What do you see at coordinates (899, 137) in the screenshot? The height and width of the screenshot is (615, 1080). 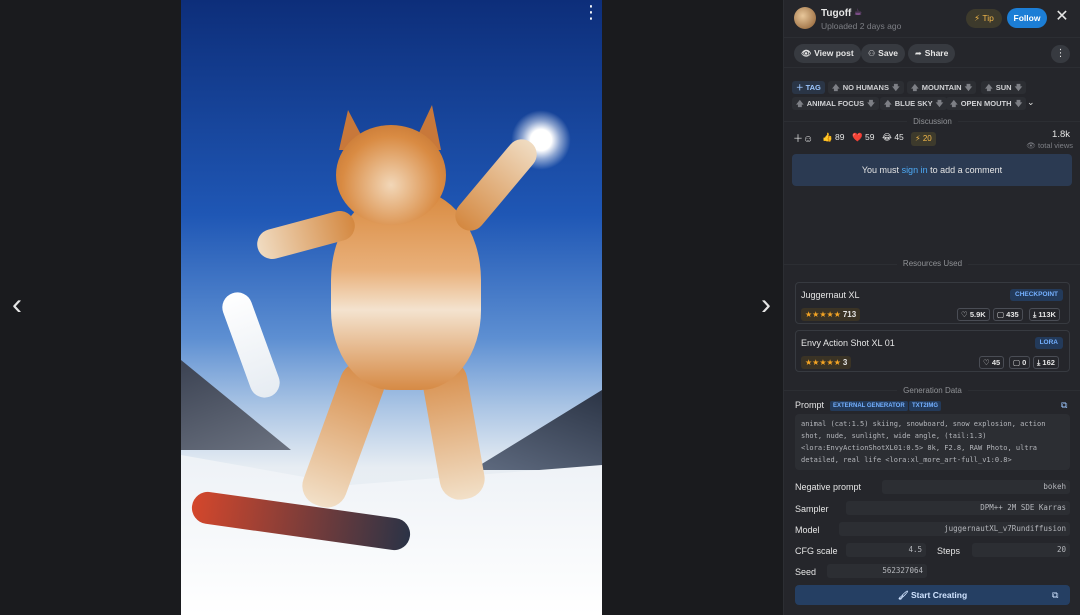 I see `reaction-count: 45` at bounding box center [899, 137].